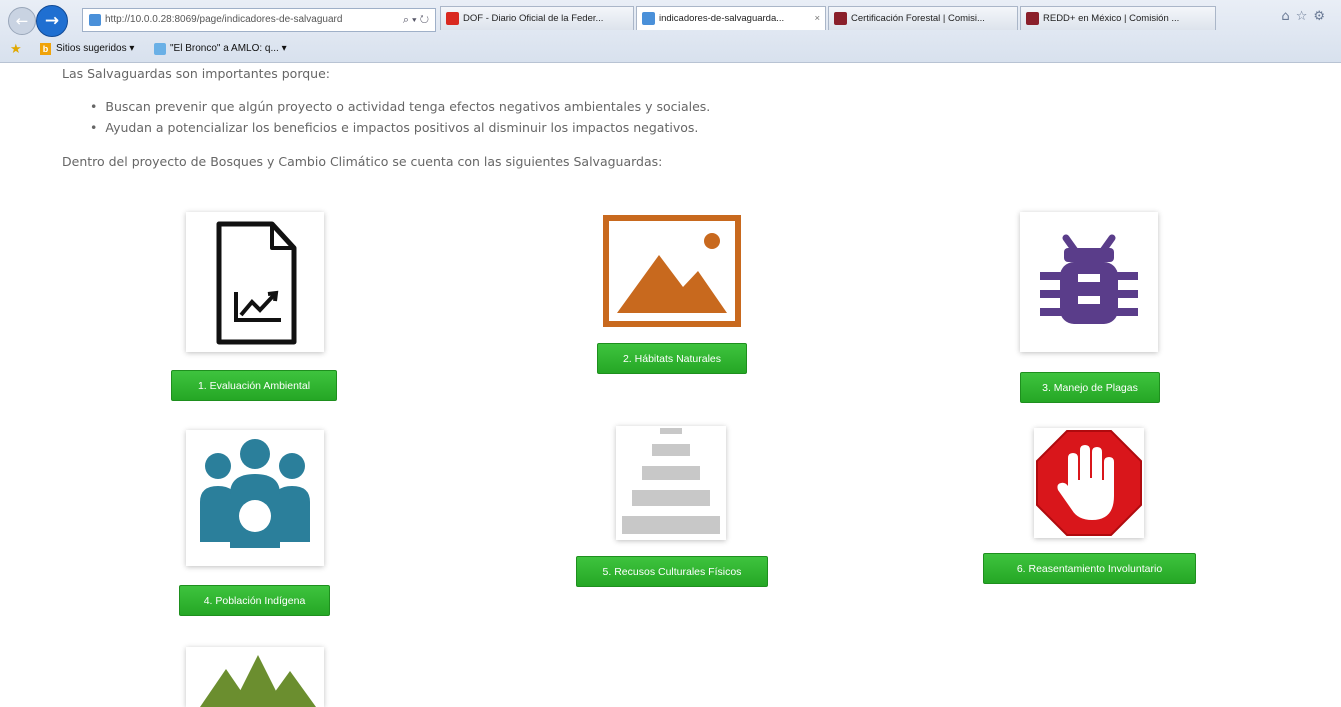 The width and height of the screenshot is (1341, 707). What do you see at coordinates (1089, 279) in the screenshot?
I see `bug-icon` at bounding box center [1089, 279].